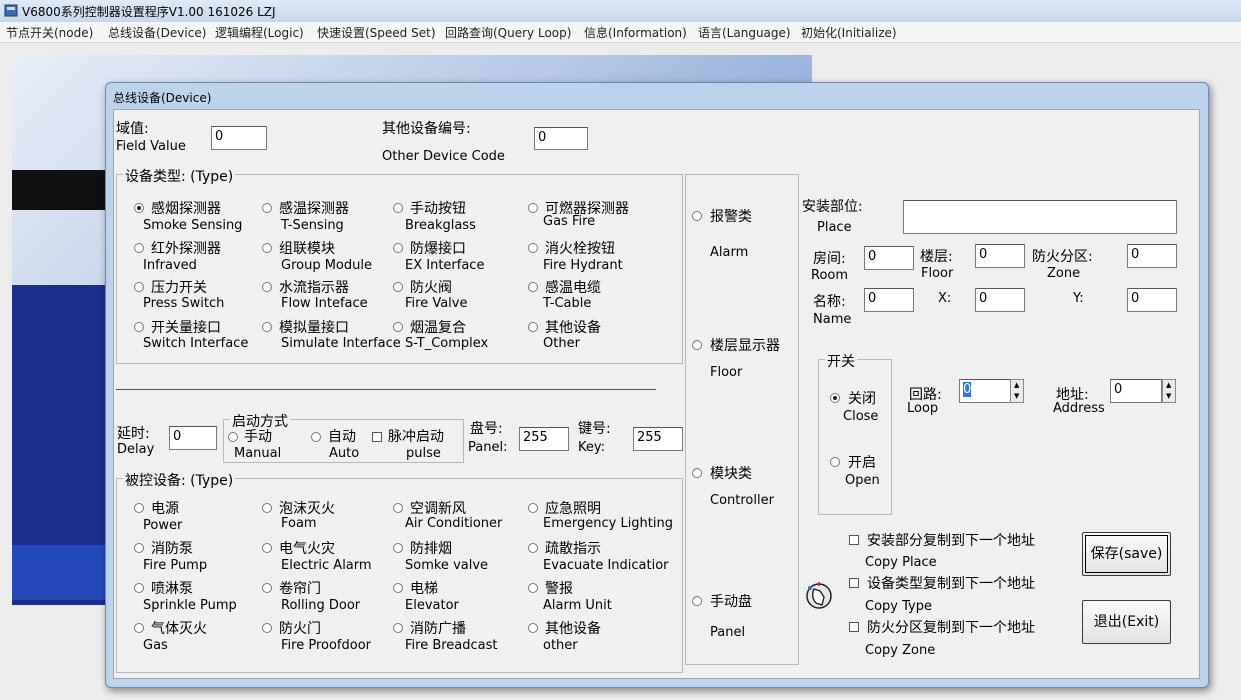 The height and width of the screenshot is (700, 1241). What do you see at coordinates (300, 628) in the screenshot?
I see `controlled-fire-proofdoor: 防火门` at bounding box center [300, 628].